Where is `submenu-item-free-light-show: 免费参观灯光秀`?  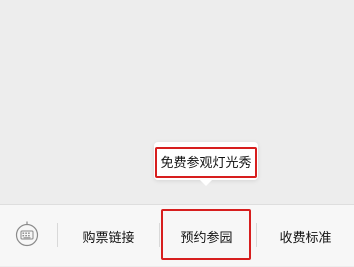 submenu-item-free-light-show: 免费参观灯光秀 is located at coordinates (206, 161).